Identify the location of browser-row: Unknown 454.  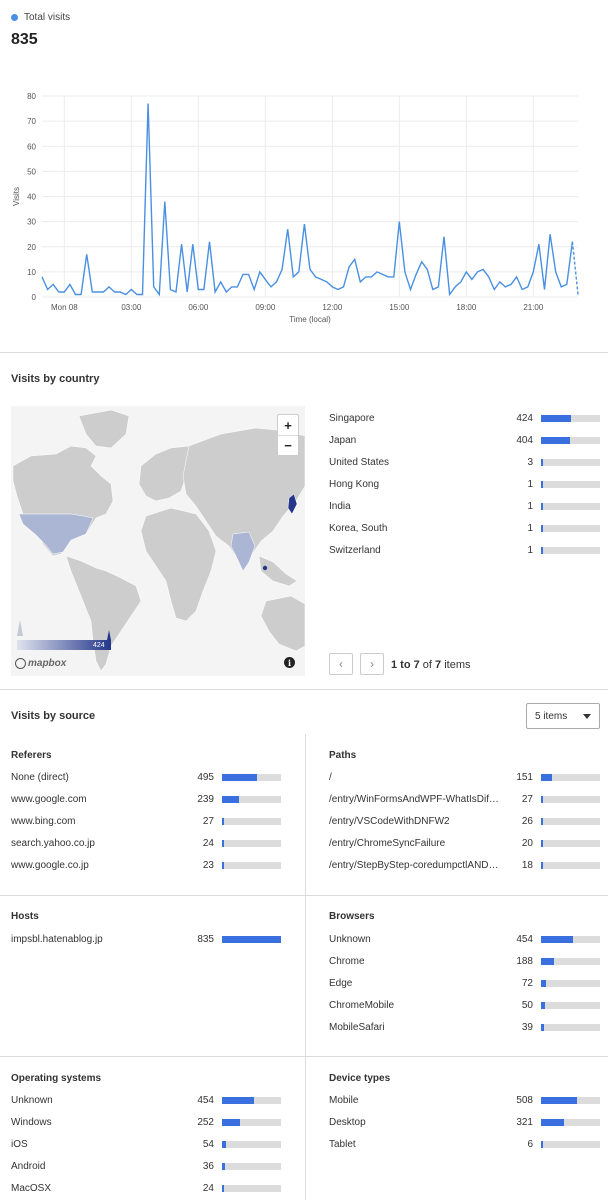
(464, 939).